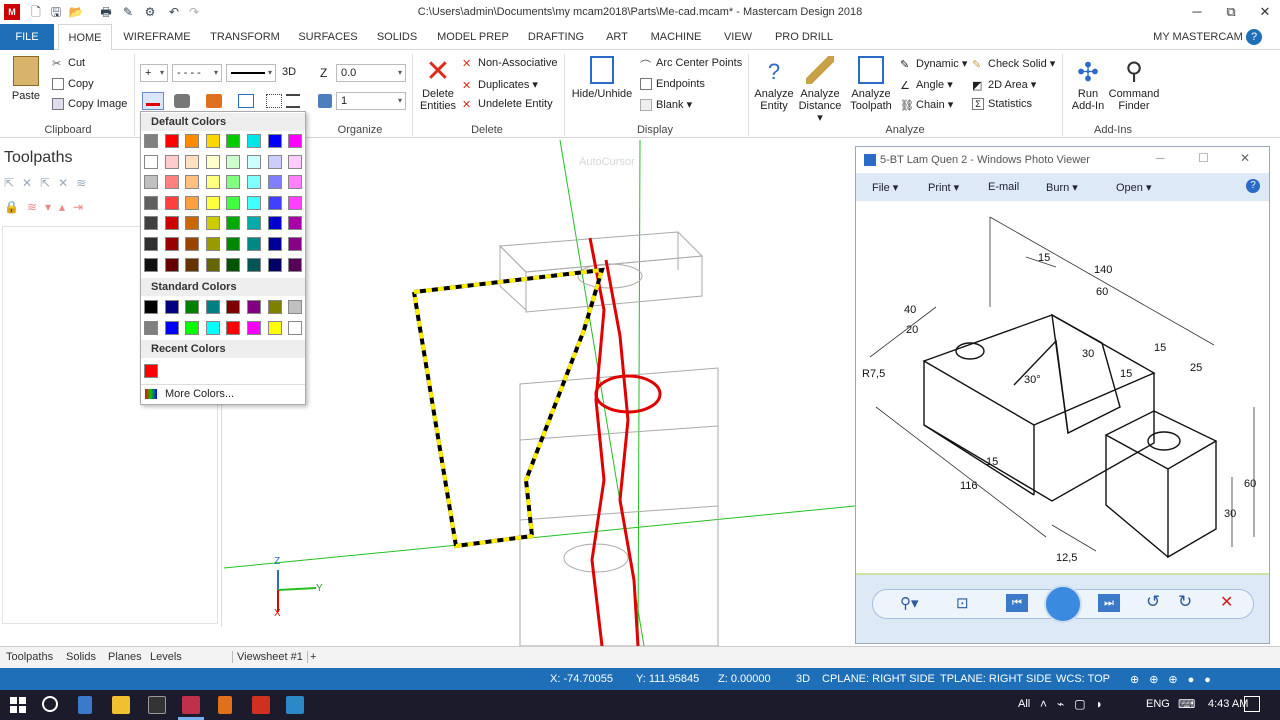 The height and width of the screenshot is (720, 1280). Describe the element at coordinates (85, 705) in the screenshot. I see `file-icon` at that location.